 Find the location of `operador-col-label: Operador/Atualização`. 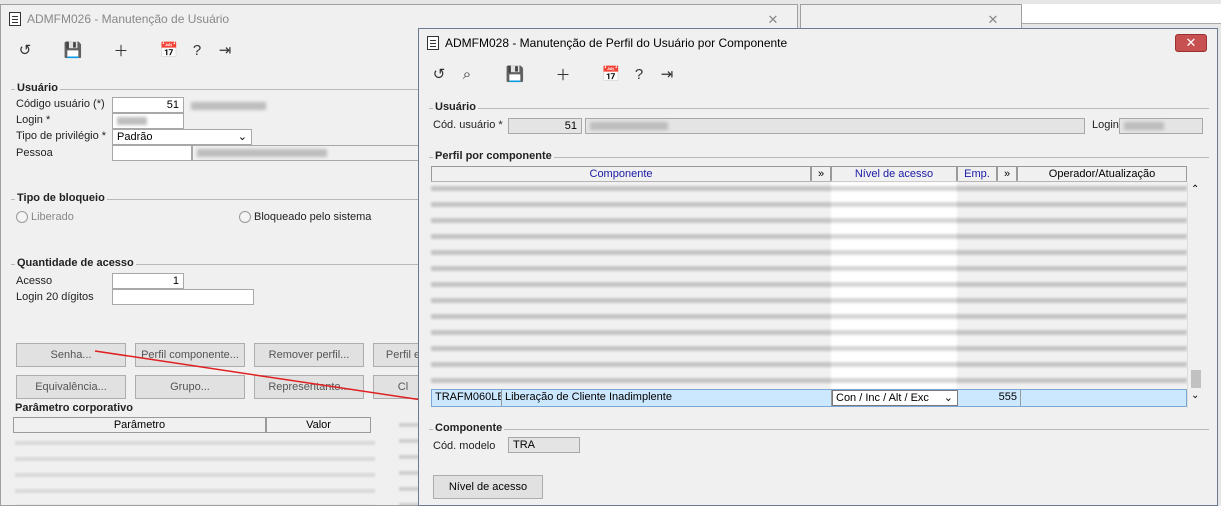

operador-col-label: Operador/Atualização is located at coordinates (1102, 174).